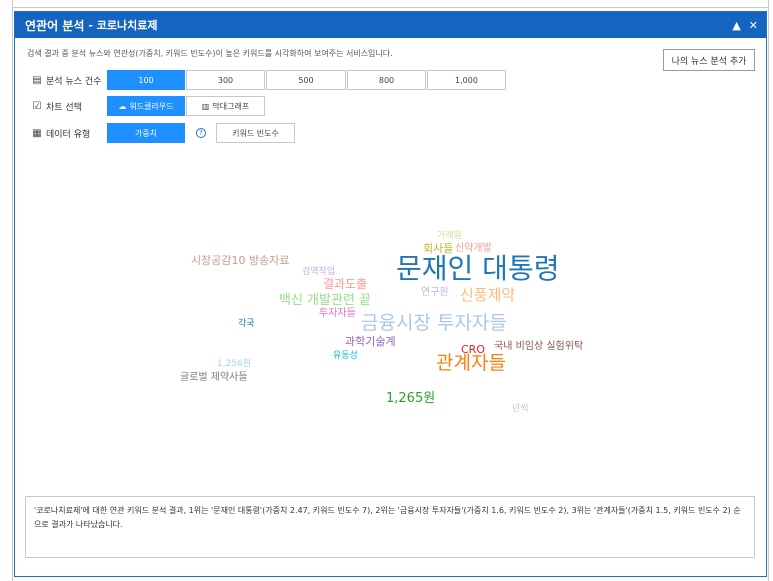 The image size is (773, 581). Describe the element at coordinates (225, 80) in the screenshot. I see `news-count-option-300: 300` at that location.